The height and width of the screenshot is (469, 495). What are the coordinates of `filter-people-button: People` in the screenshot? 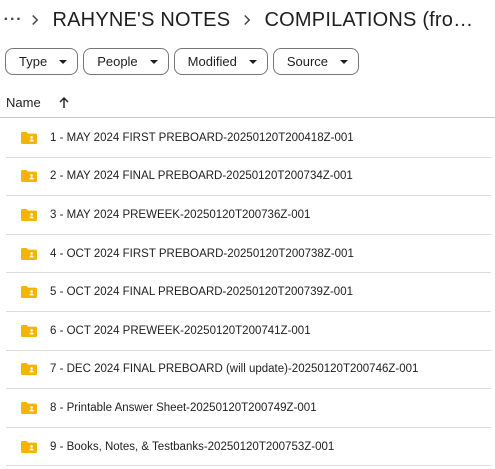 It's located at (126, 61).